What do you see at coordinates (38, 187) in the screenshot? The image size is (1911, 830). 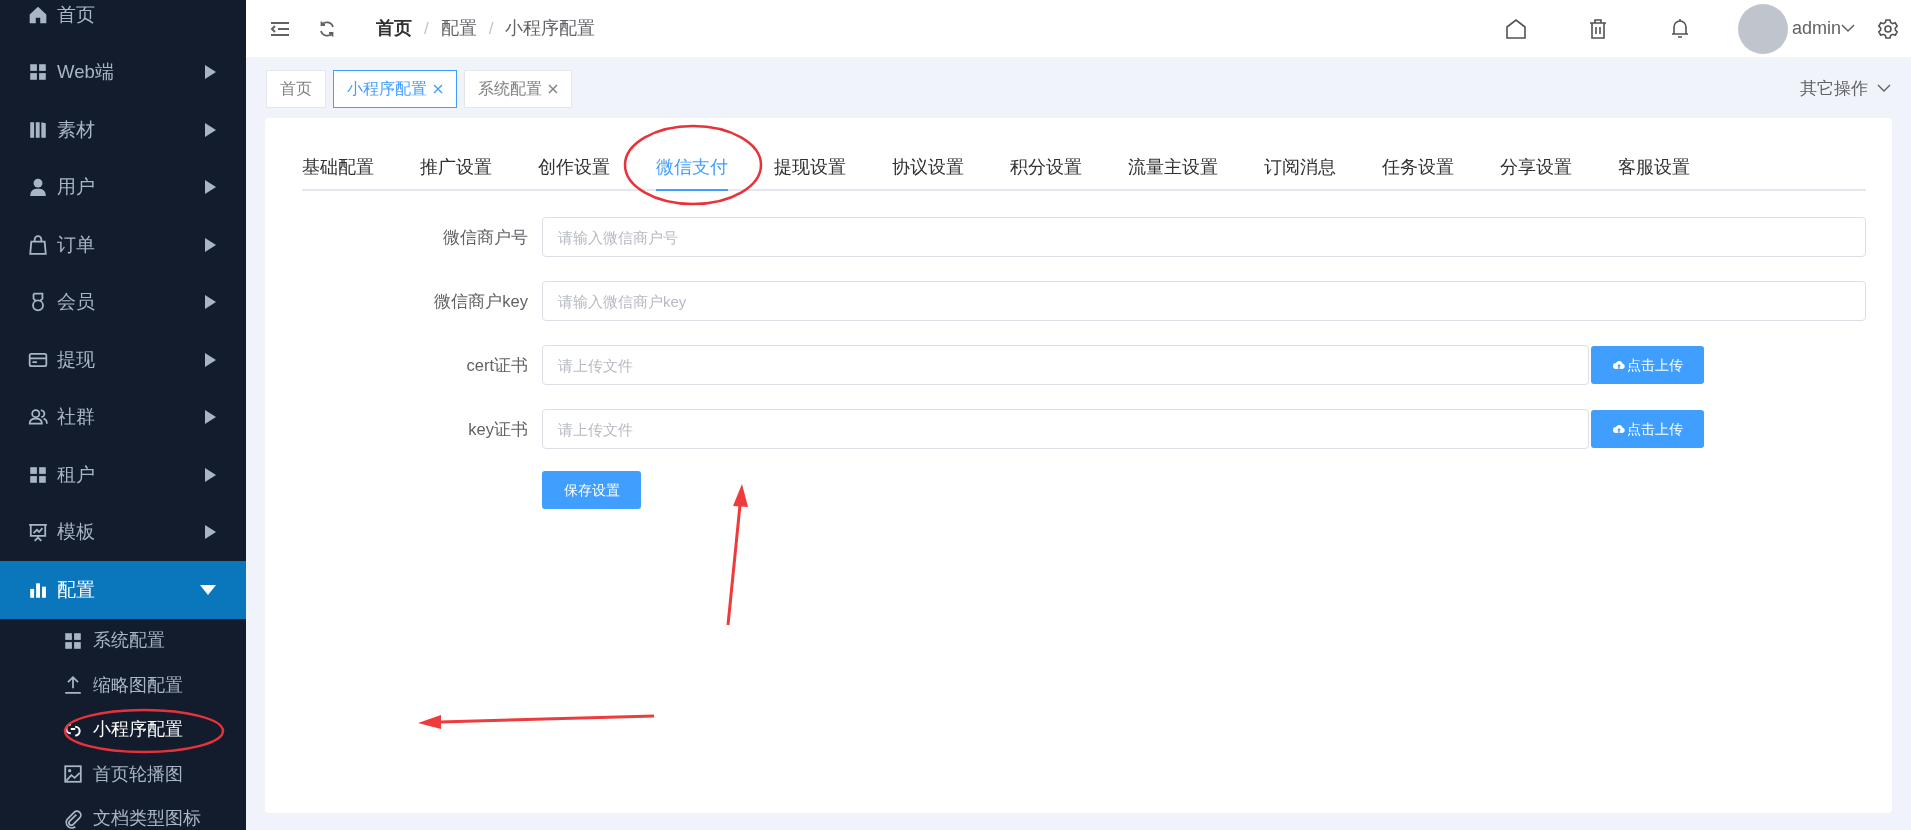 I see `user-icon` at bounding box center [38, 187].